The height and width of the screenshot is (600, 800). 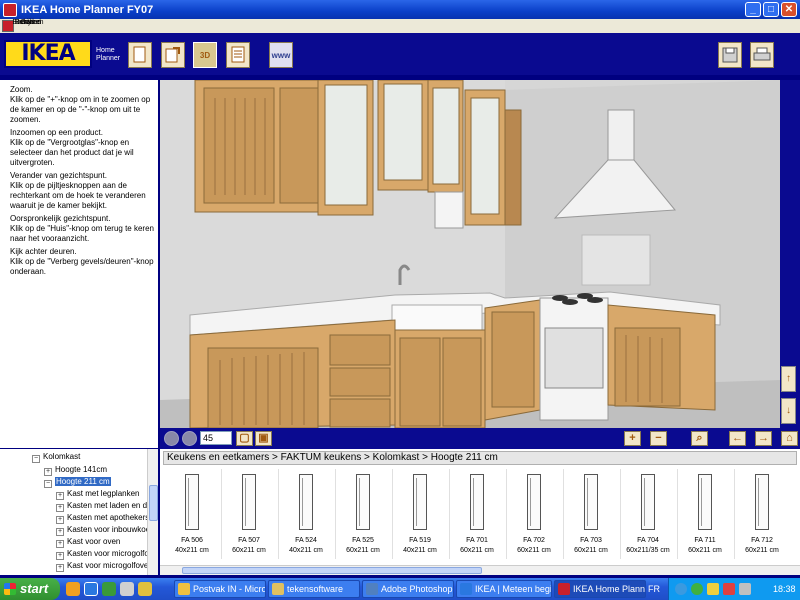 I want to click on tree-node: + Kasten voor microgolfoven, so click(x=107, y=554).